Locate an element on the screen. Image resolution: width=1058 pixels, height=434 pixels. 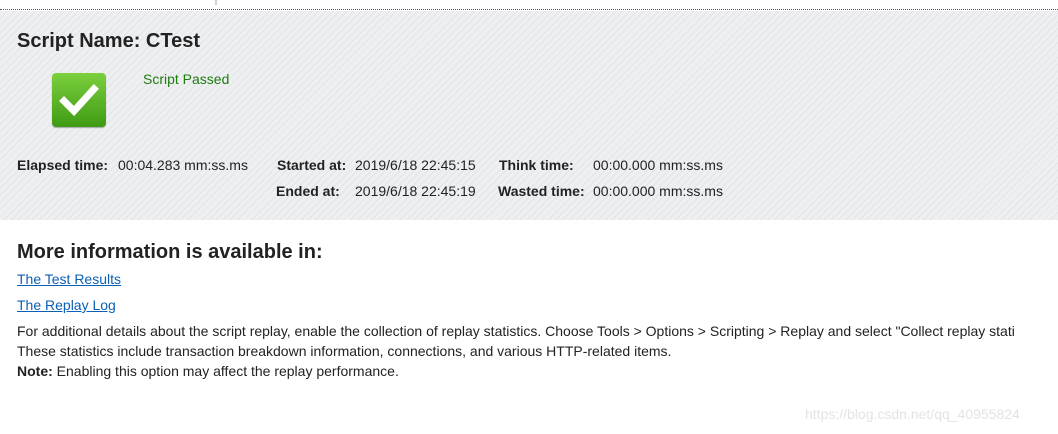
wasted-time-label: Wasted time: is located at coordinates (541, 191).